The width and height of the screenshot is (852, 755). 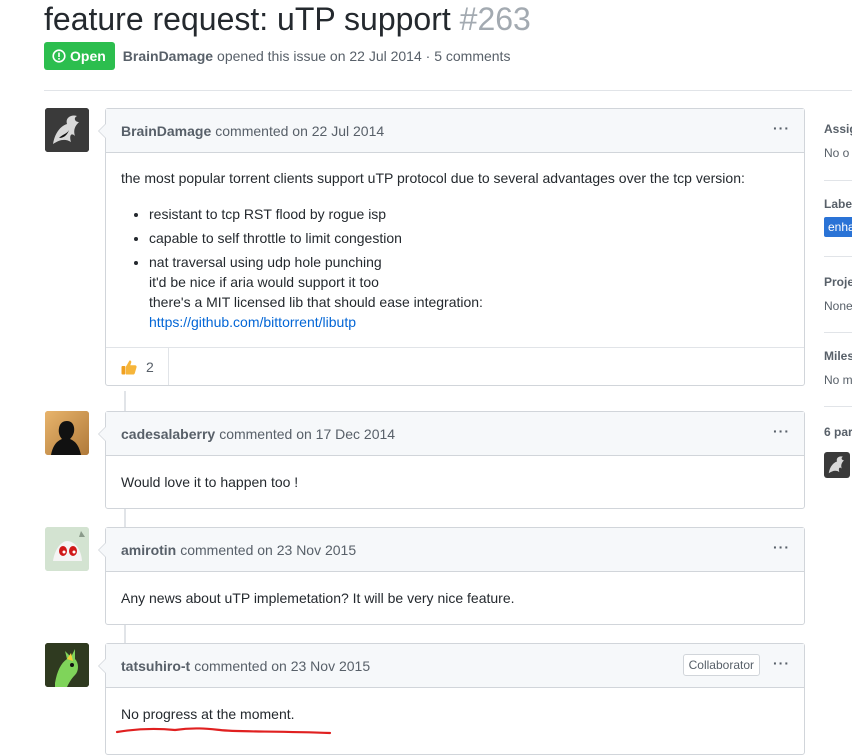 What do you see at coordinates (838, 294) in the screenshot?
I see `sidebar-projects: Proje None` at bounding box center [838, 294].